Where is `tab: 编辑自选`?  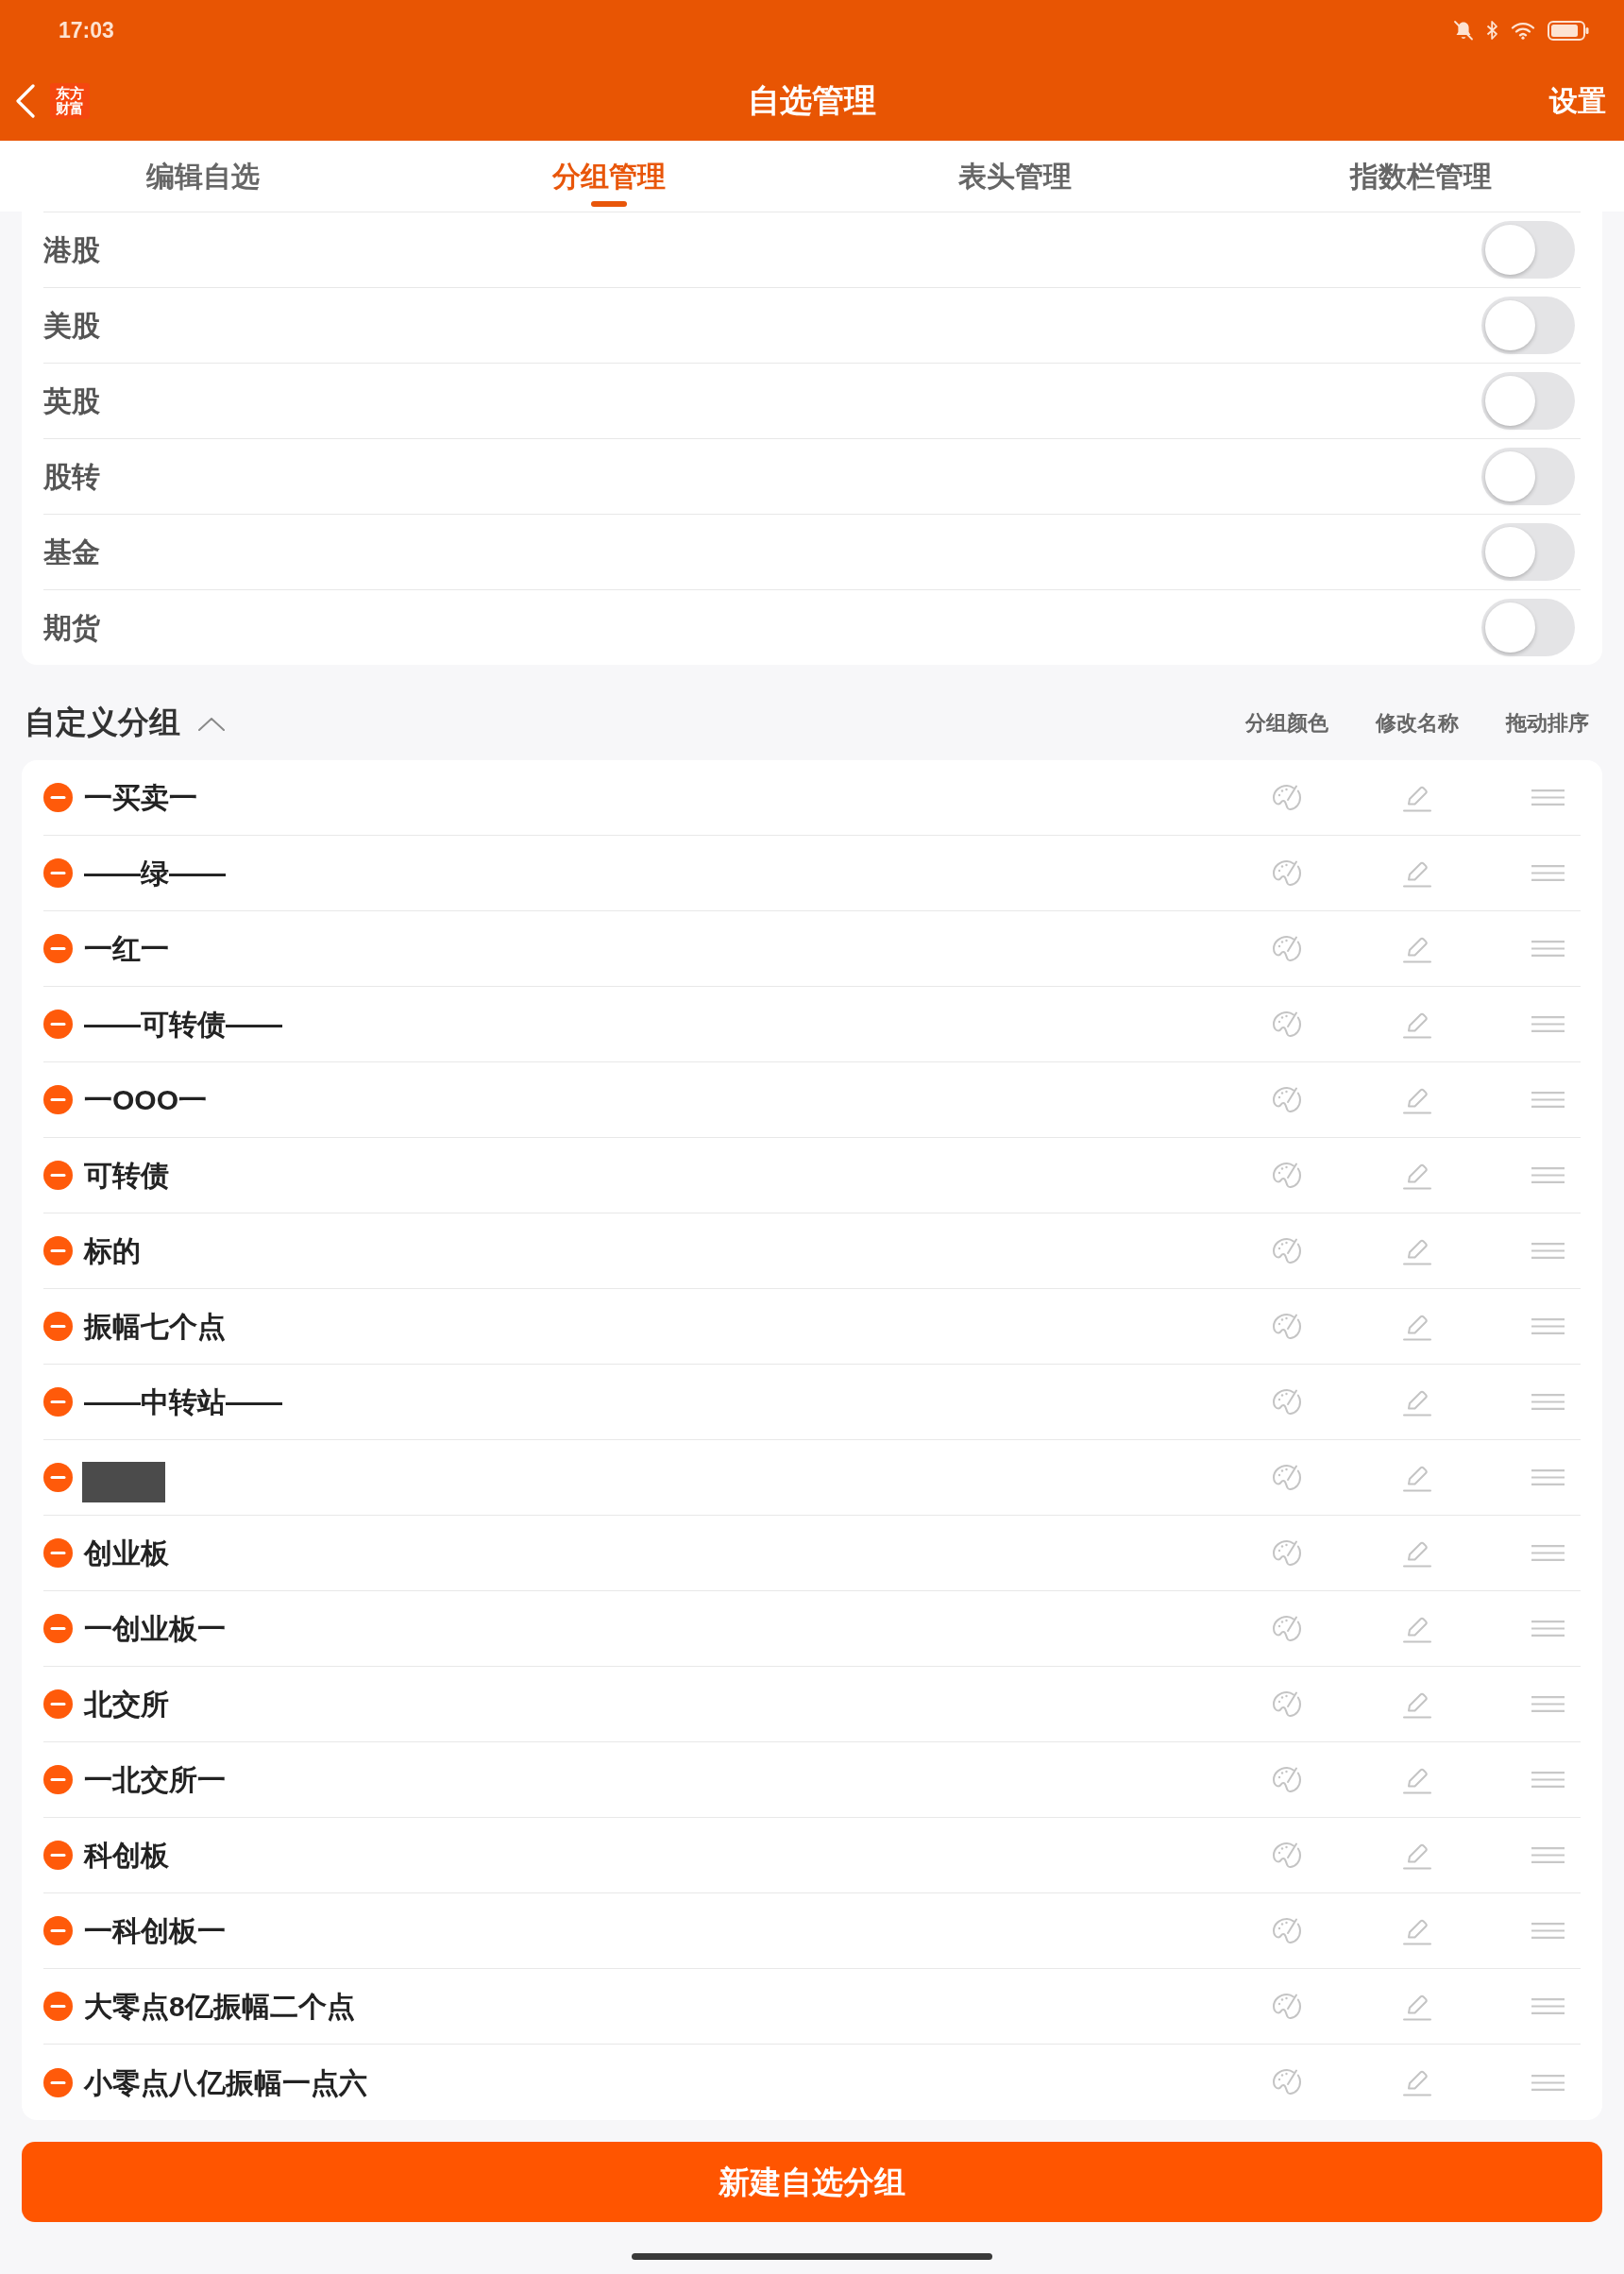
tab: 编辑自选 is located at coordinates (203, 176).